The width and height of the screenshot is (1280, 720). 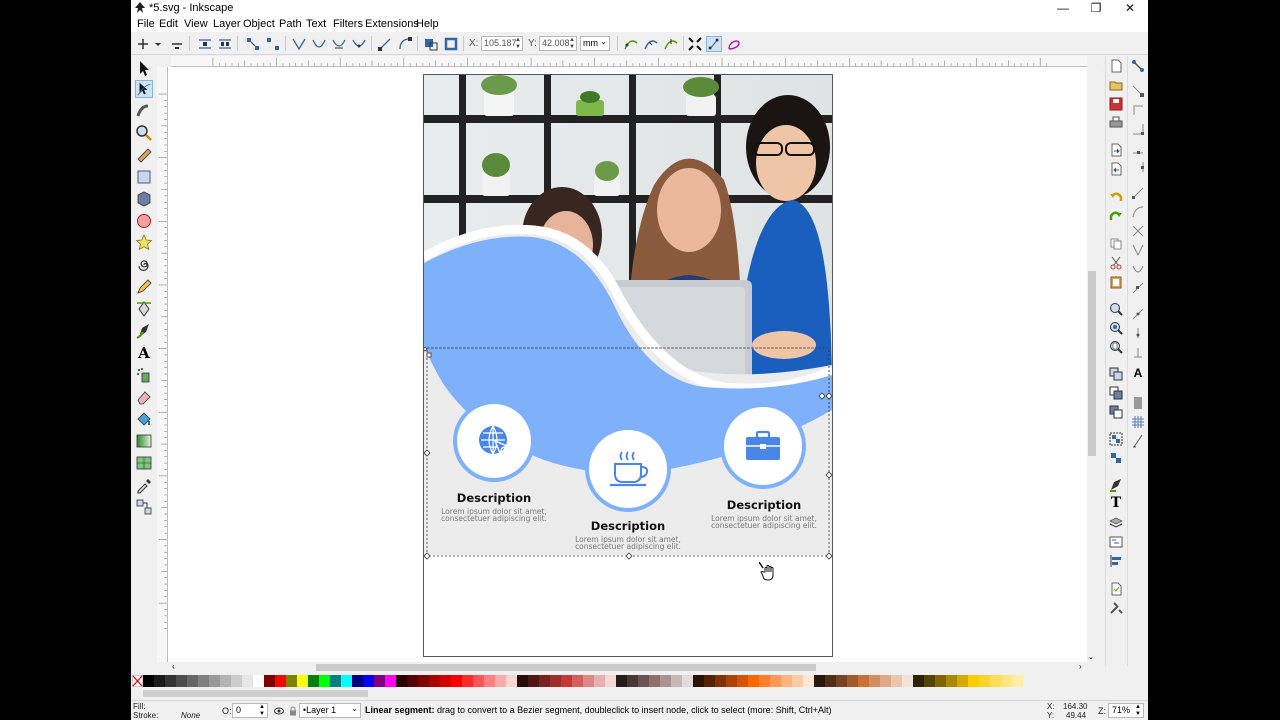 What do you see at coordinates (695, 44) in the screenshot?
I see `show-transform-handles-icon` at bounding box center [695, 44].